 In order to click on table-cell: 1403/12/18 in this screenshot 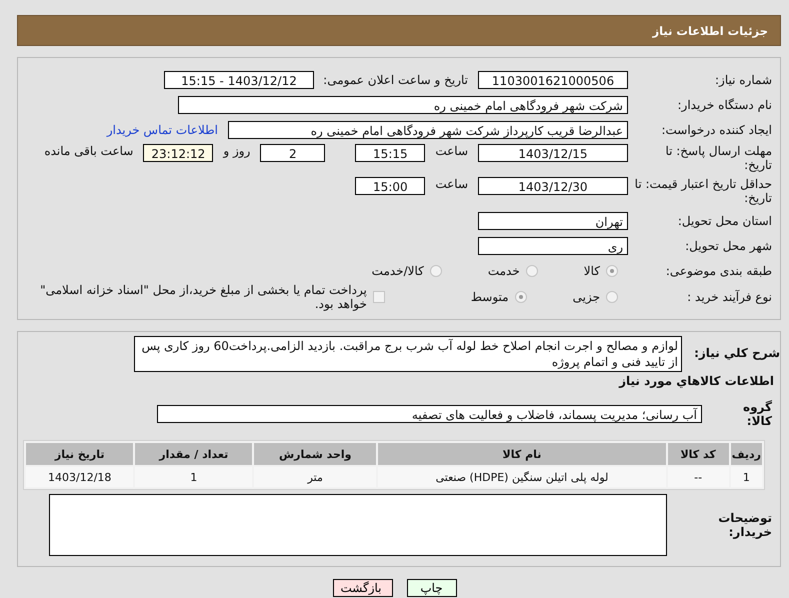, I will do `click(80, 477)`.